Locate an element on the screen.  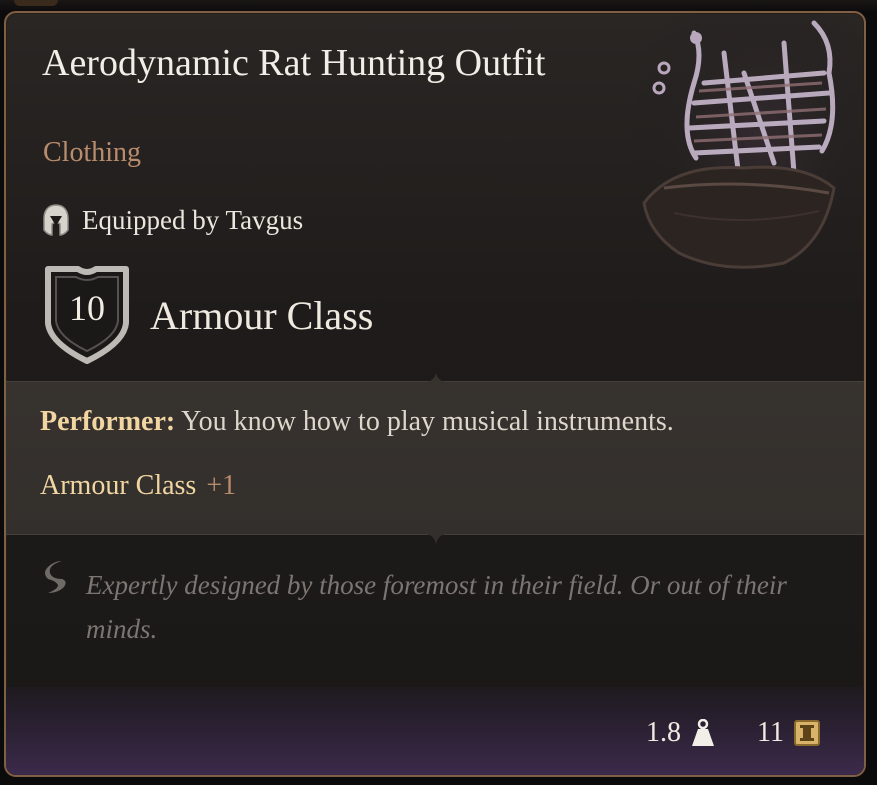
equipped-by-text: Equipped by Tavgus is located at coordinates (193, 219).